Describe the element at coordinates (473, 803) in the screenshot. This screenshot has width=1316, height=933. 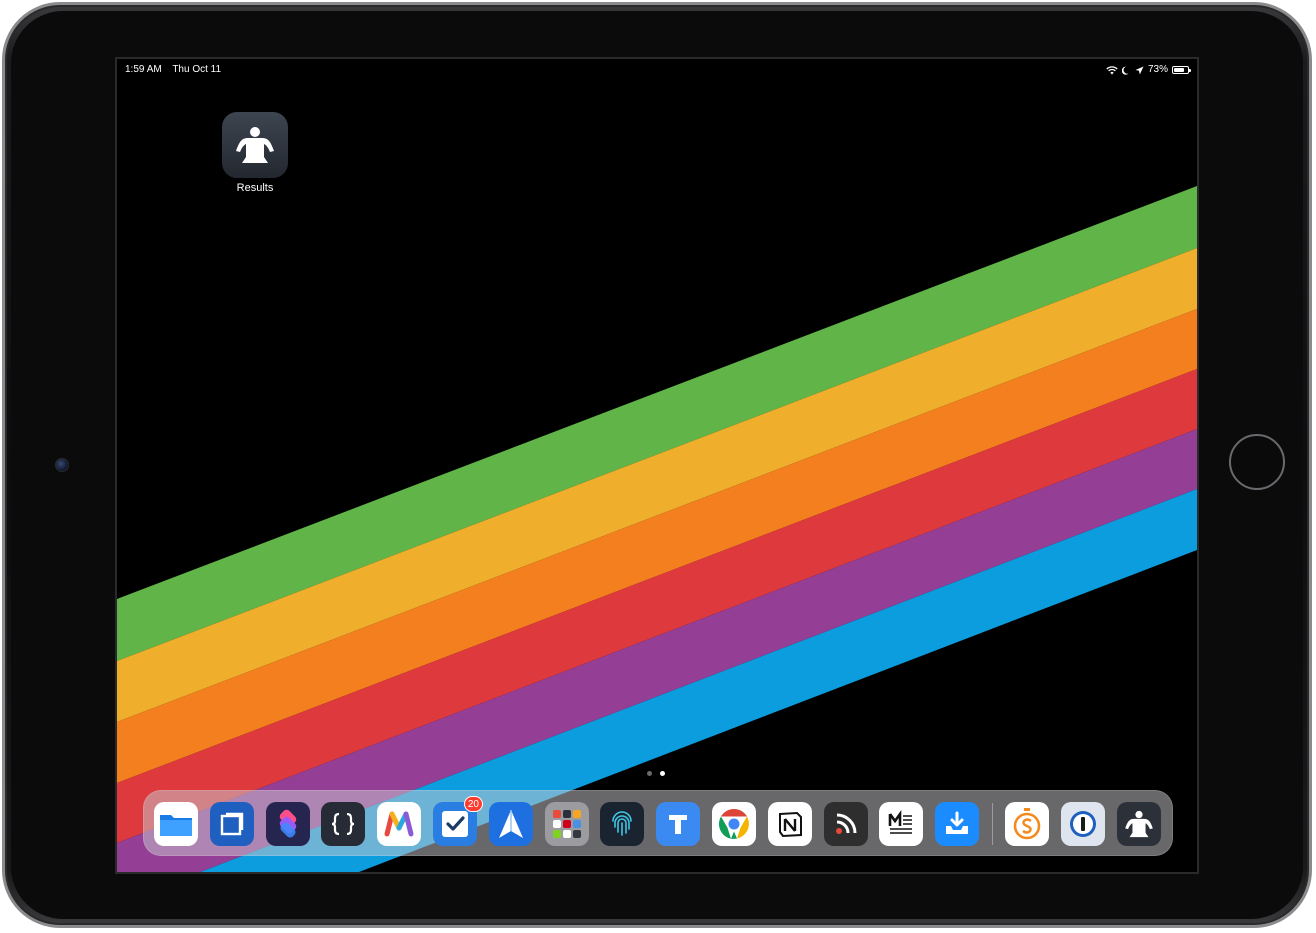
I see `notification-badge: 20` at that location.